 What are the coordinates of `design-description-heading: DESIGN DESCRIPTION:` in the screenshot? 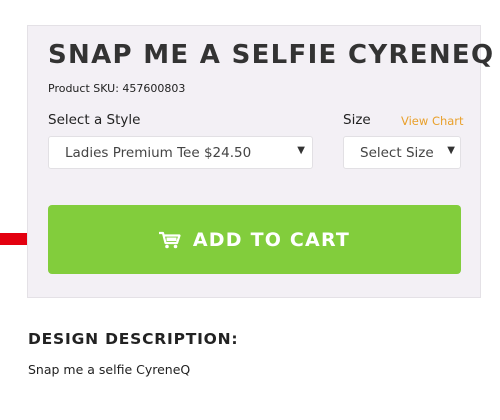 It's located at (133, 339).